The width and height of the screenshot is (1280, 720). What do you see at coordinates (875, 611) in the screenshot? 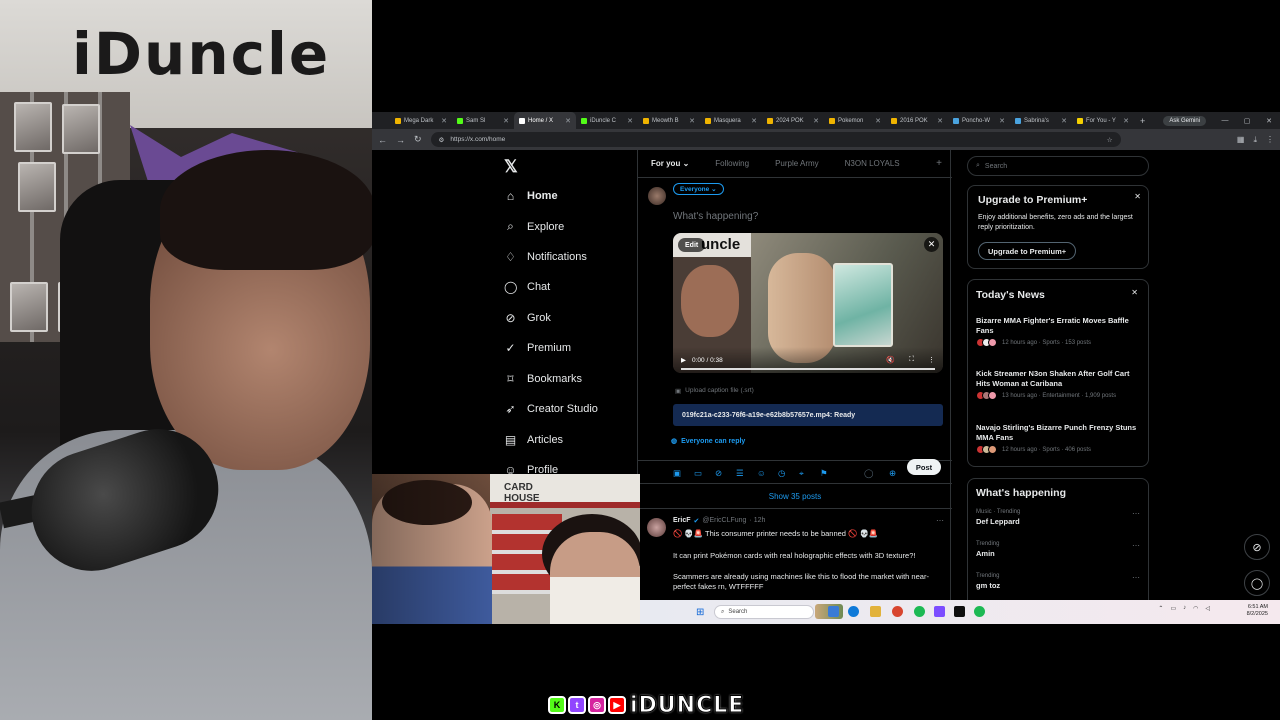
I see `explorer-icon` at bounding box center [875, 611].